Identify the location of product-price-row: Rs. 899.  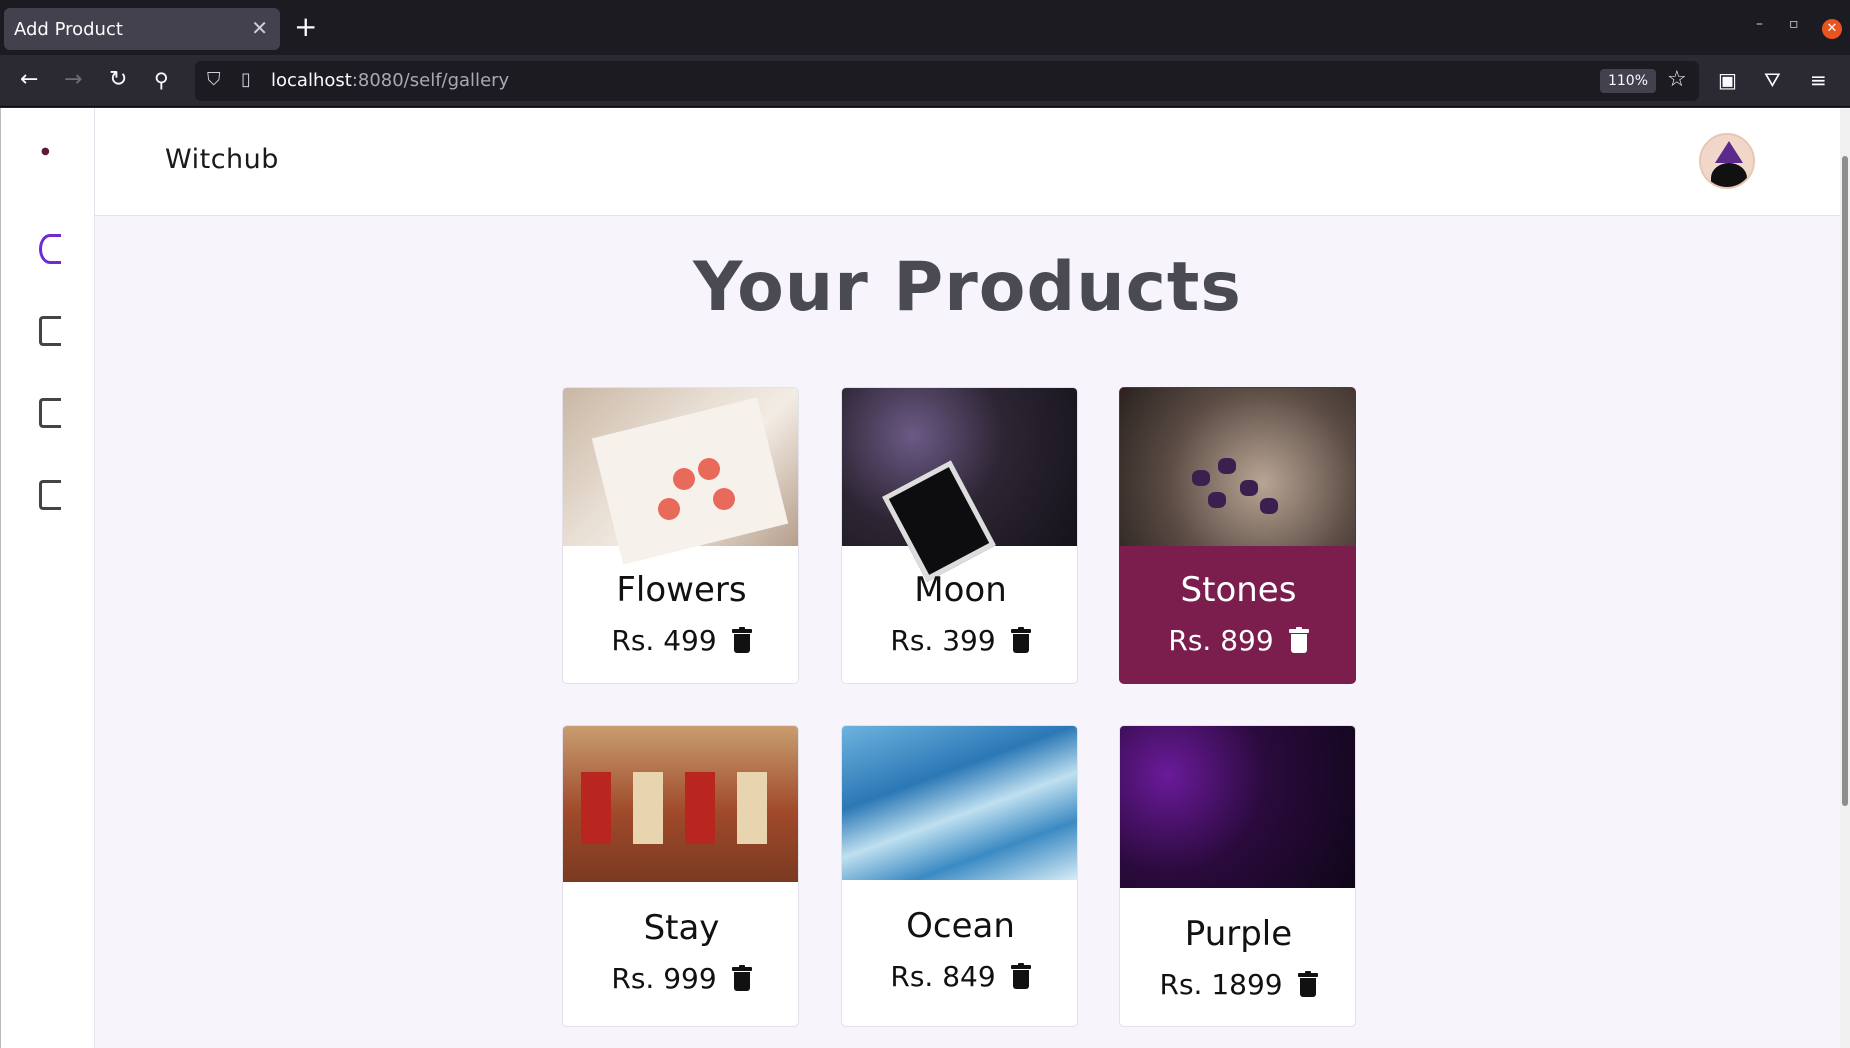
(1237, 640).